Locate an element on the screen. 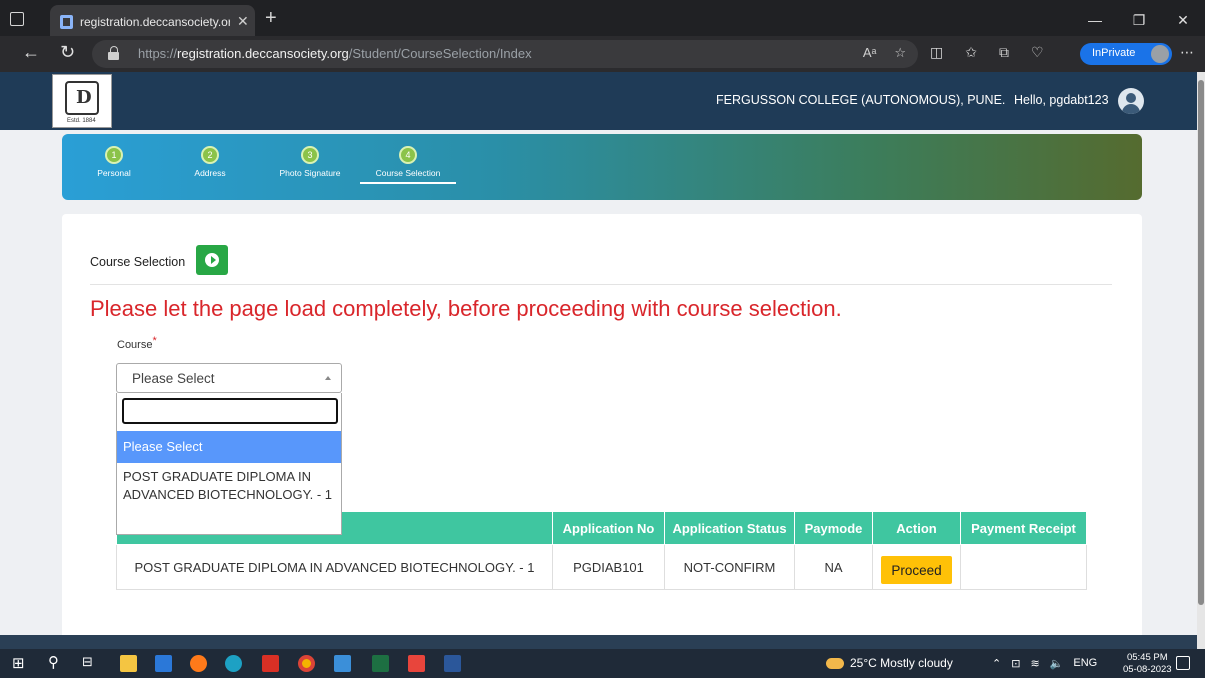 The height and width of the screenshot is (678, 1205). profile-avatar is located at coordinates (1160, 54).